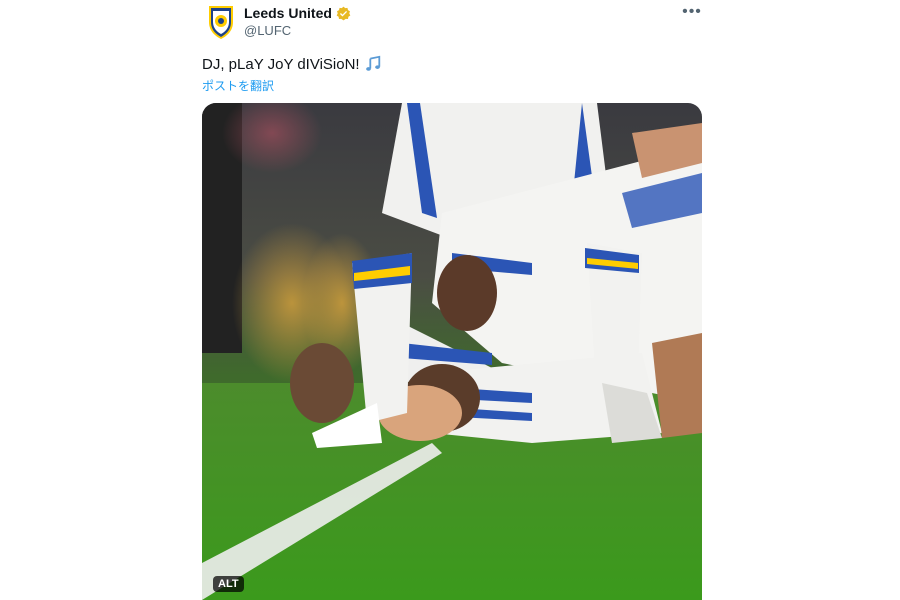  Describe the element at coordinates (343, 13) in the screenshot. I see `verified-badge-icon` at that location.